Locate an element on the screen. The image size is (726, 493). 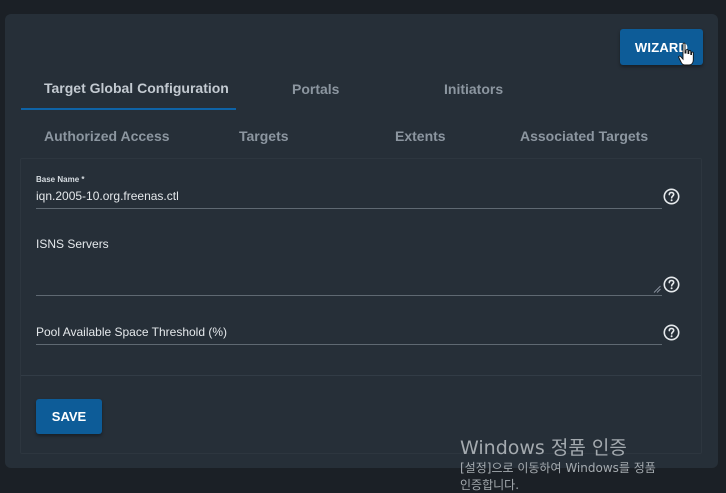
save-button: SAVE is located at coordinates (69, 416).